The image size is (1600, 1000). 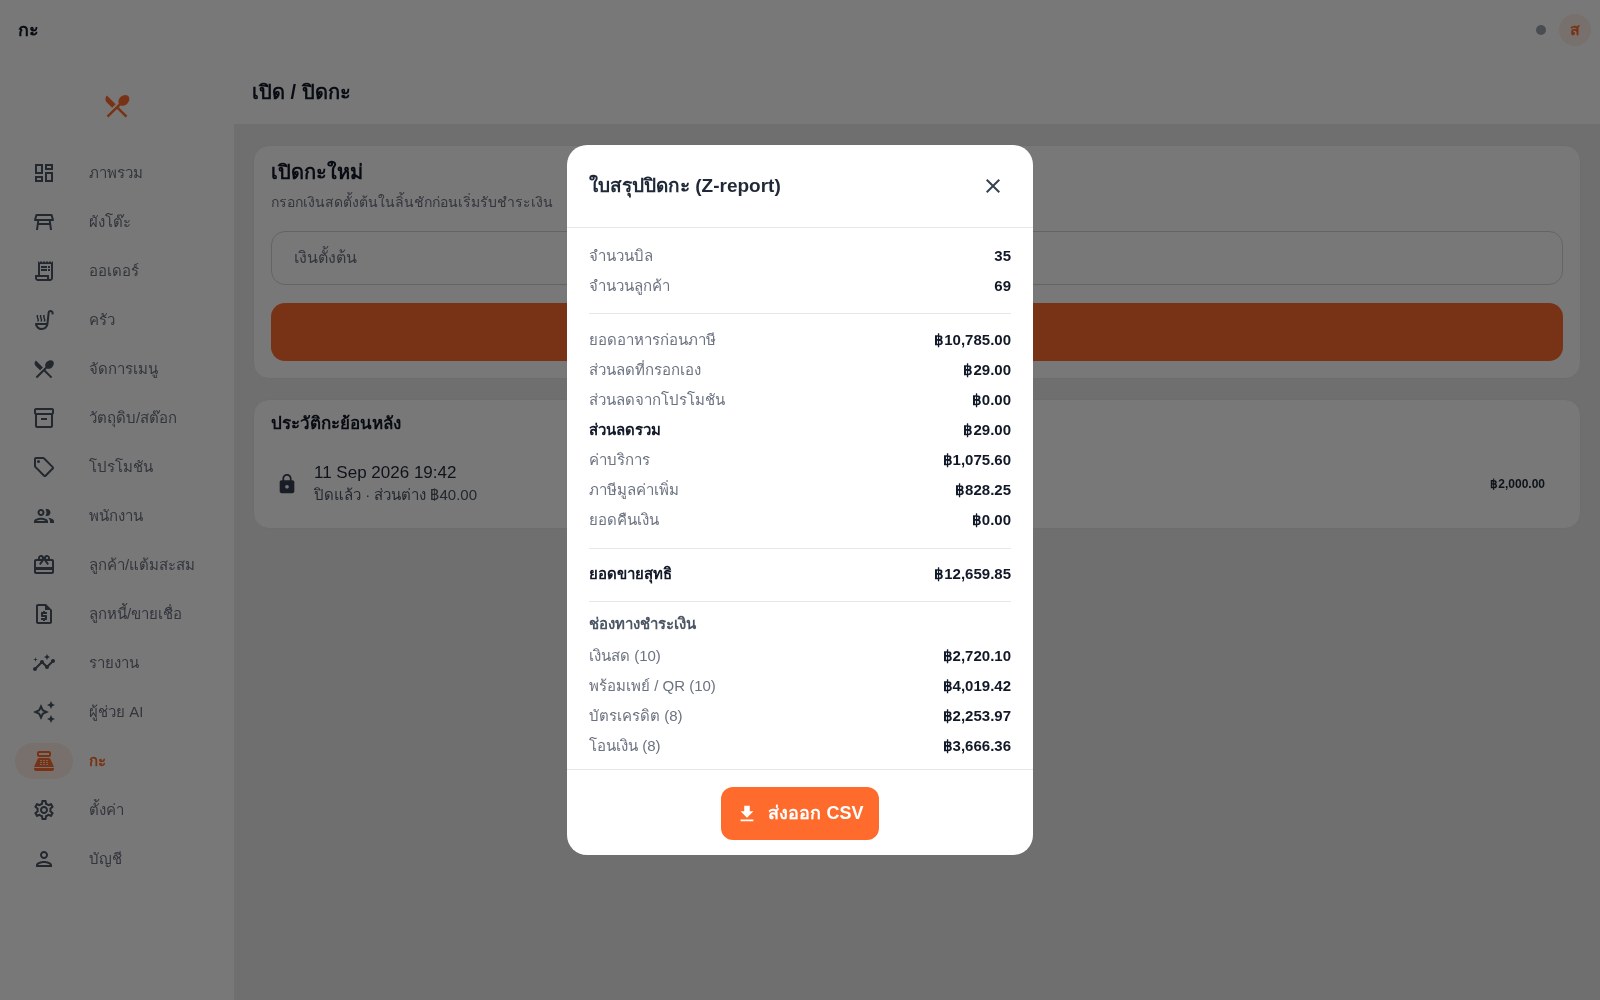 What do you see at coordinates (652, 340) in the screenshot?
I see `report-label: ยอดอาหารก่อนภาษี` at bounding box center [652, 340].